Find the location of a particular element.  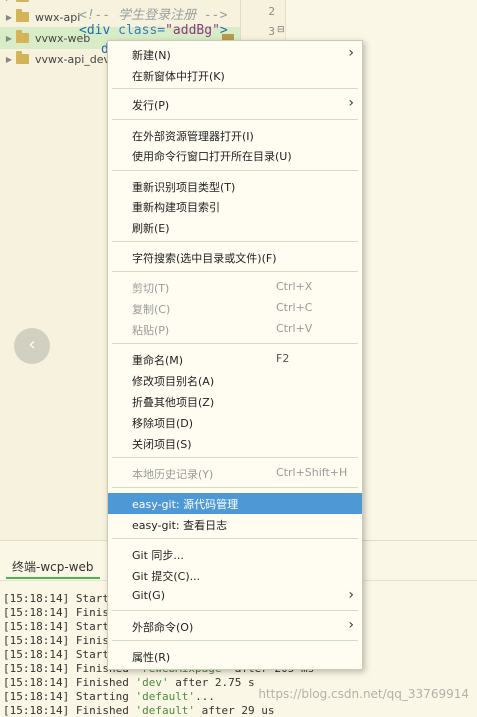

menu-item-label: 在新窗体中打开(K) is located at coordinates (178, 76).